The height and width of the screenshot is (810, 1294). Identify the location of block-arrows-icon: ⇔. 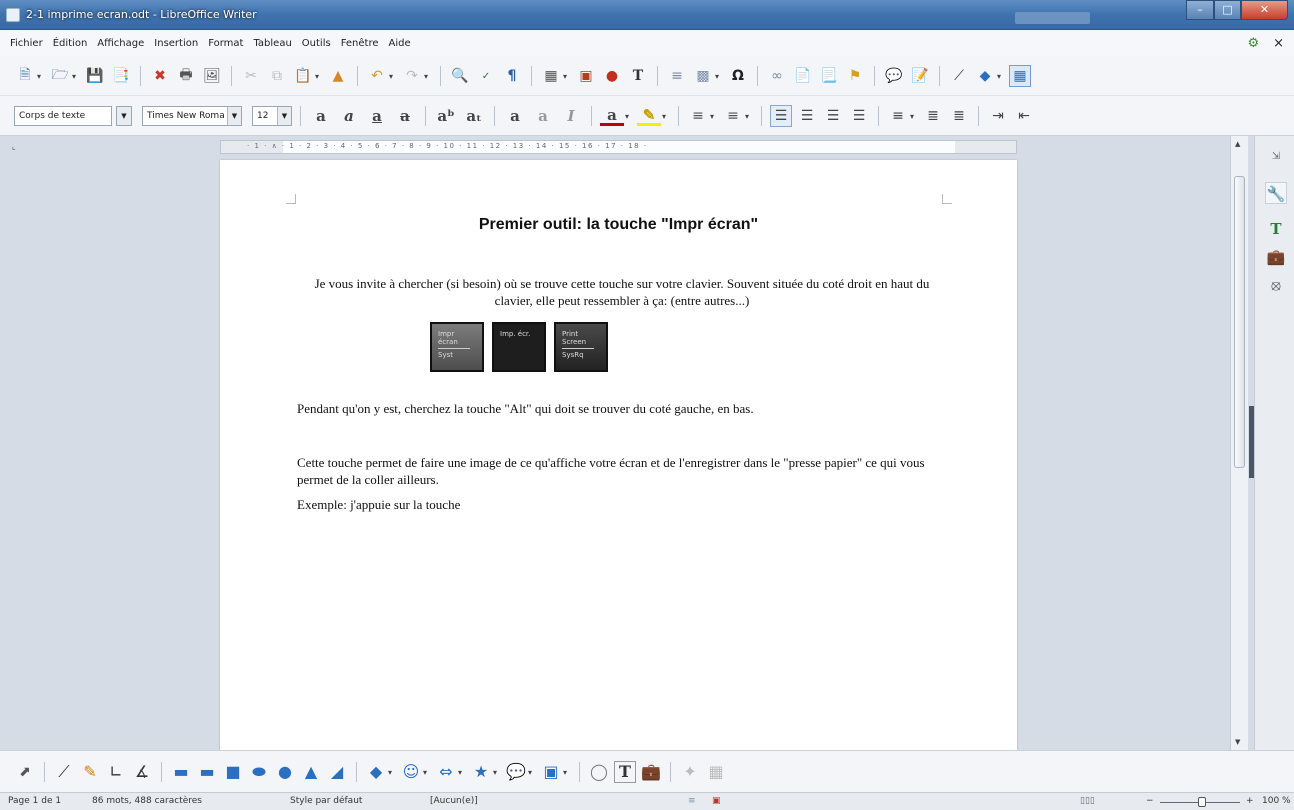
(446, 772).